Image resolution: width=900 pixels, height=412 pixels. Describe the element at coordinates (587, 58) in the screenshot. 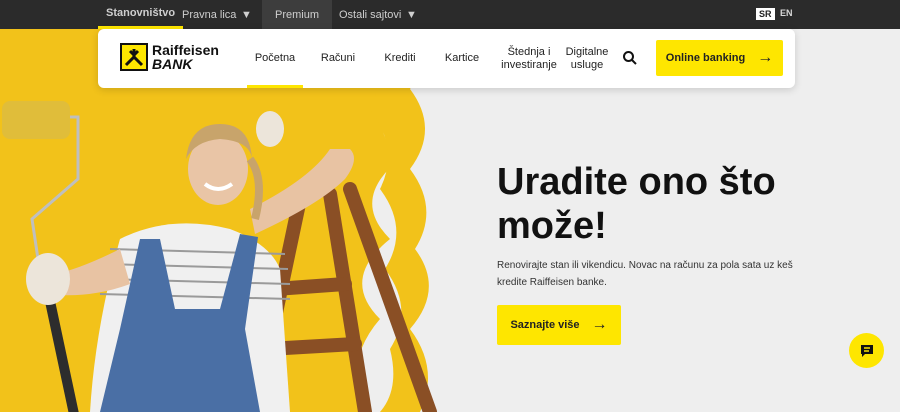

I see `nav-item-digitalne-usluge: Digitalne usluge` at that location.